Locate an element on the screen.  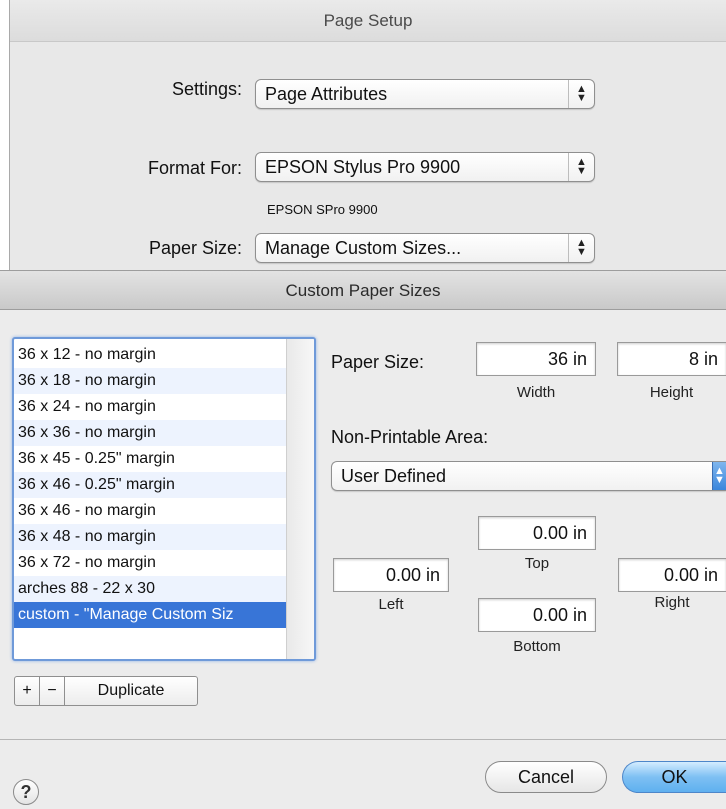
custom-sizes-title: Custom Paper Sizes is located at coordinates (363, 290).